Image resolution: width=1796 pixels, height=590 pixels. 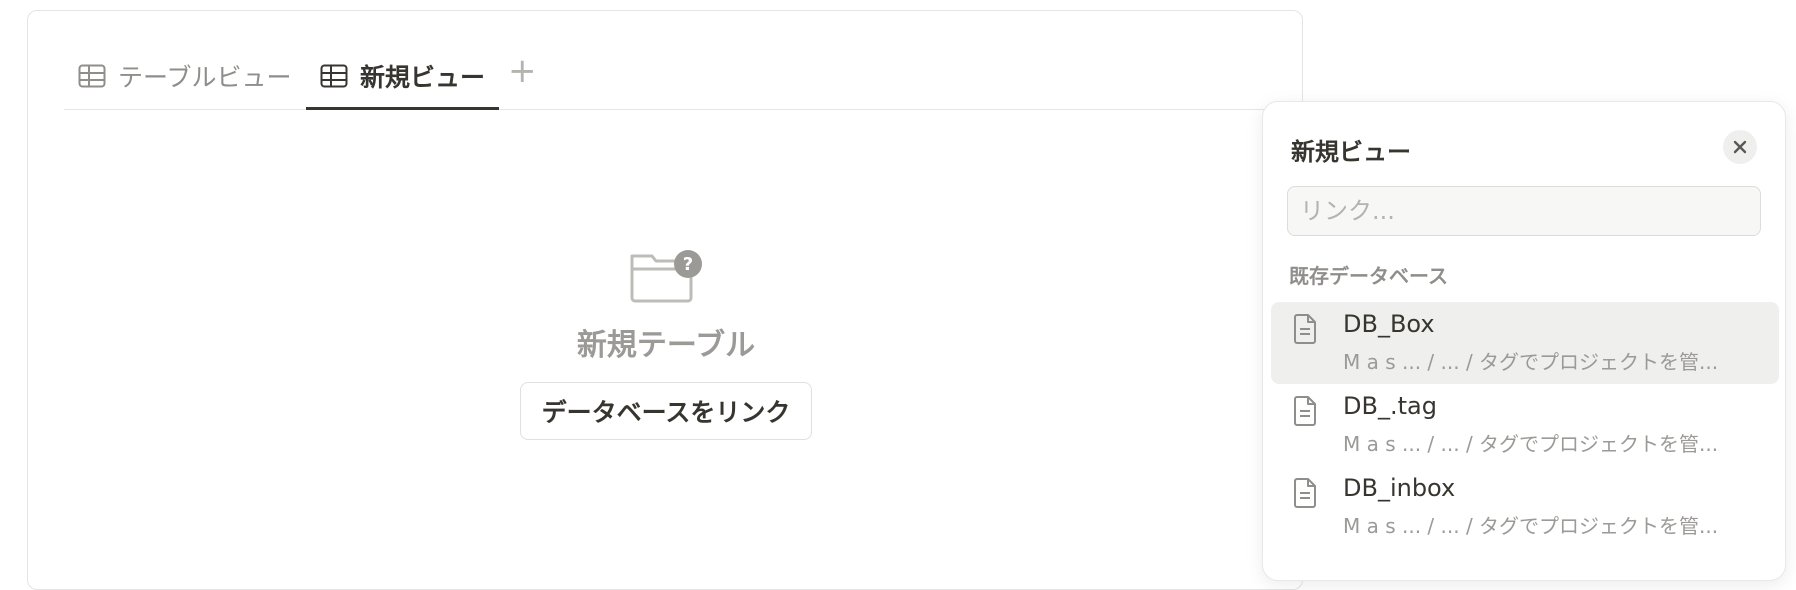 I want to click on tab-new-view: 新規ビュー, so click(x=402, y=77).